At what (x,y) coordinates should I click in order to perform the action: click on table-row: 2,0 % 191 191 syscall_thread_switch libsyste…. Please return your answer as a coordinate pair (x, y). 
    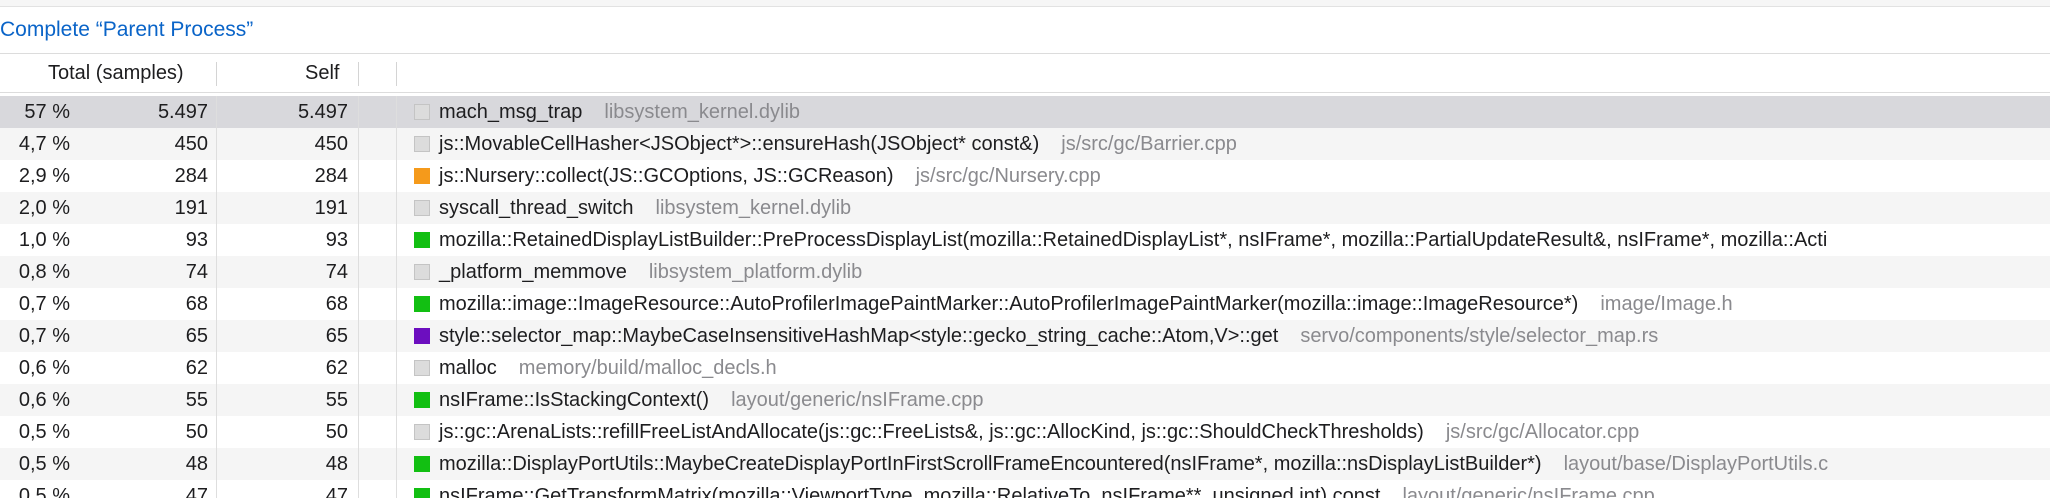
    Looking at the image, I should click on (1025, 208).